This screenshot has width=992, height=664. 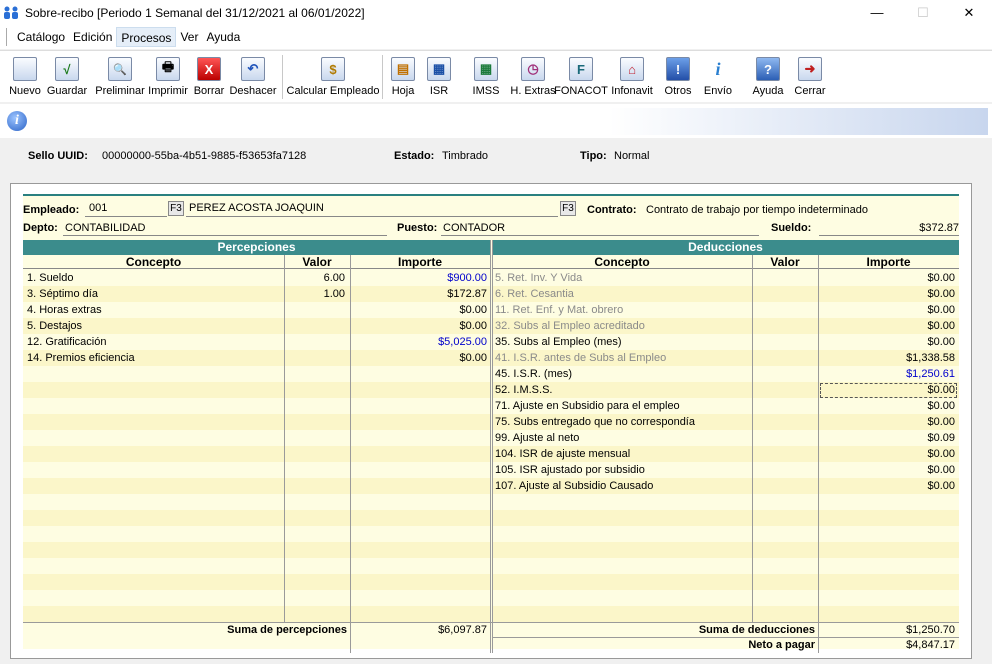 What do you see at coordinates (923, 12) in the screenshot?
I see `maximize-button: ☐` at bounding box center [923, 12].